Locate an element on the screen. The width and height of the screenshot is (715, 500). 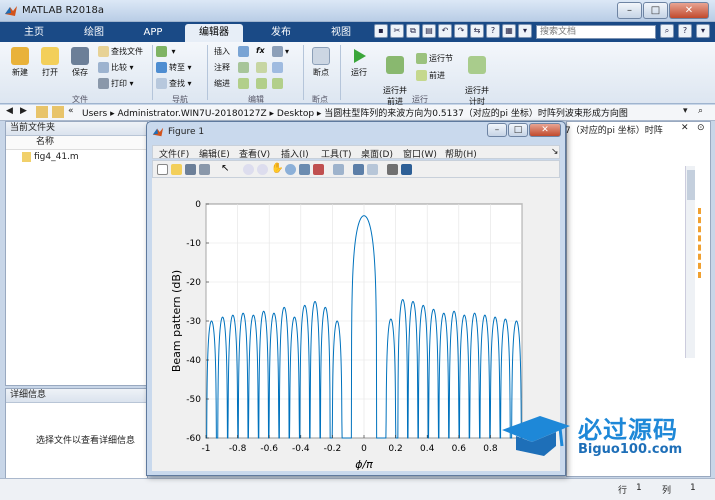
arrange-icon: ▦ is located at coordinates (509, 31).